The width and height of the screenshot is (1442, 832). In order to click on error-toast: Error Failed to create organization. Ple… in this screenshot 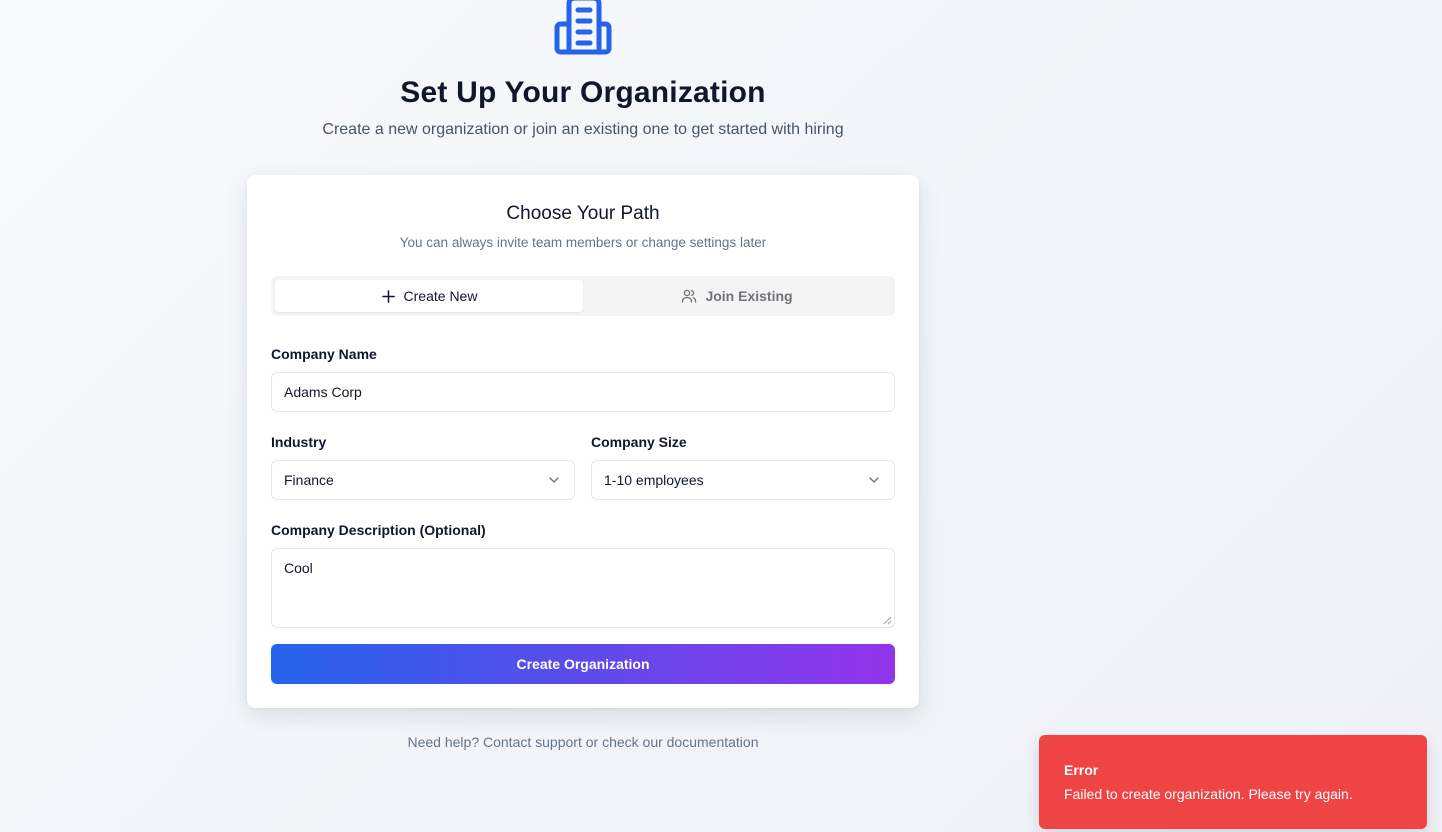, I will do `click(1233, 782)`.